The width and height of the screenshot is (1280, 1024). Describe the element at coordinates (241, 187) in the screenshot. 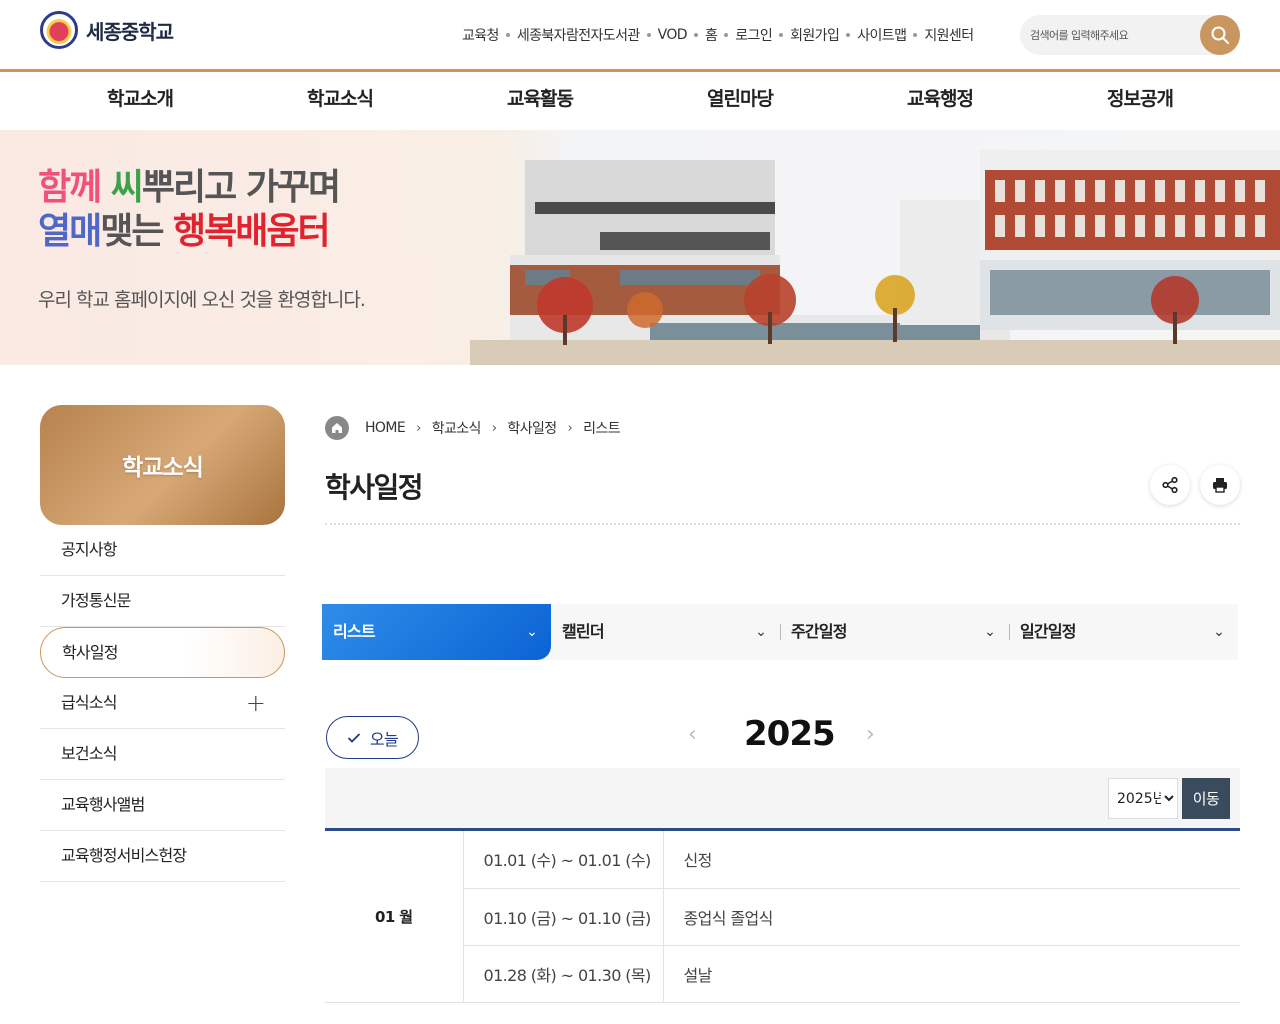

I see `slogan-word: 뿌리고 가꾸며` at that location.